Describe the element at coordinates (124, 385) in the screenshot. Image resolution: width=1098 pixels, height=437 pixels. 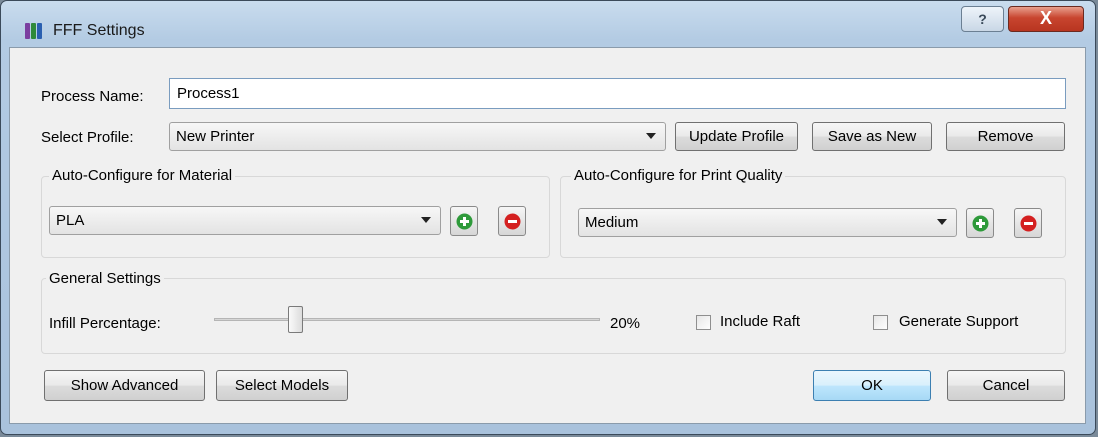
I see `show-advanced-button: Show Advanced` at that location.